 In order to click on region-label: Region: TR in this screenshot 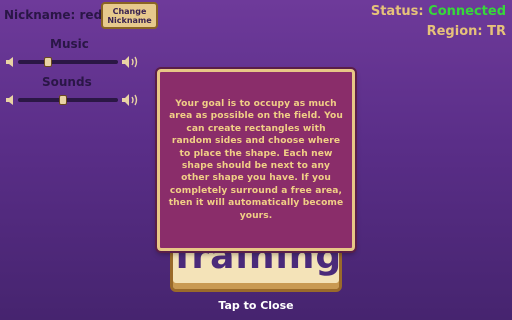, I will do `click(466, 31)`.